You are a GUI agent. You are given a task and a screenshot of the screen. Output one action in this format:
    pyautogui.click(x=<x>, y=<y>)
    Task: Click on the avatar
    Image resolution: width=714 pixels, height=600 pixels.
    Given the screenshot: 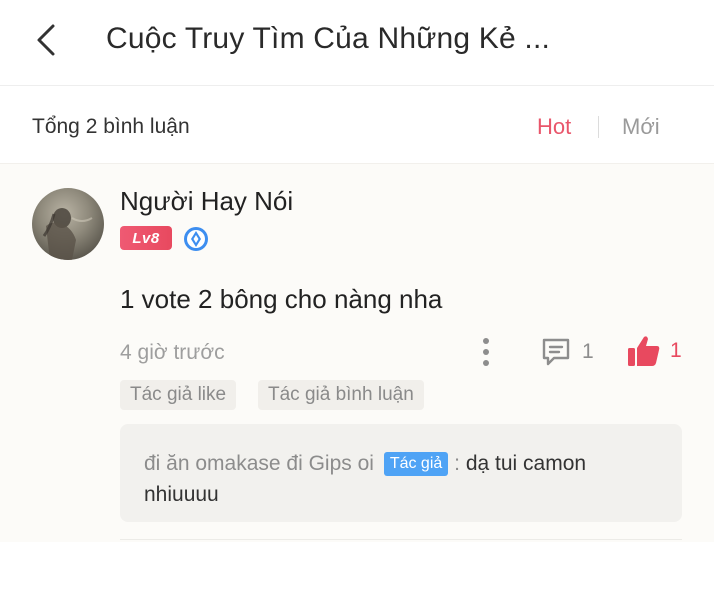 What is the action you would take?
    pyautogui.click(x=68, y=224)
    